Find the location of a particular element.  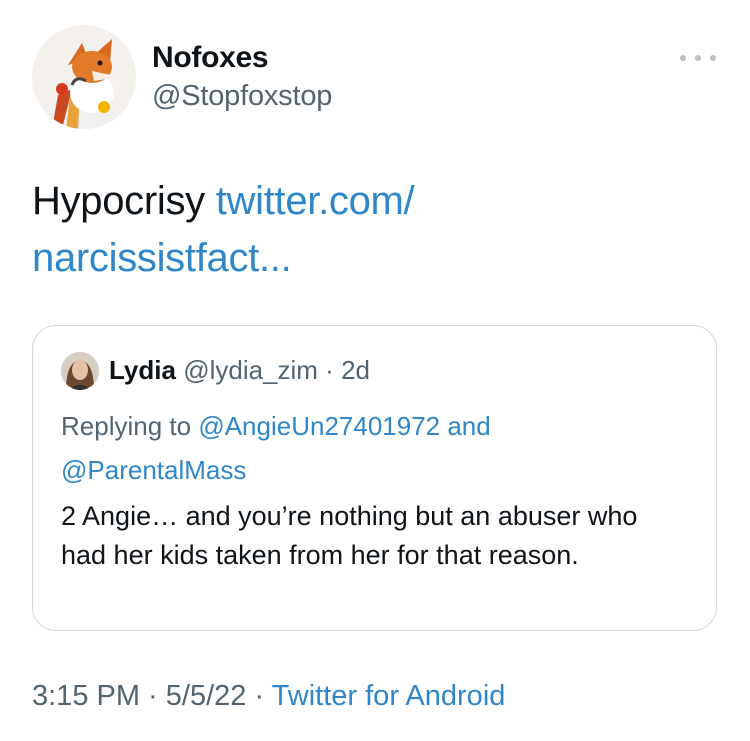

more-horizontal-icon is located at coordinates (698, 58).